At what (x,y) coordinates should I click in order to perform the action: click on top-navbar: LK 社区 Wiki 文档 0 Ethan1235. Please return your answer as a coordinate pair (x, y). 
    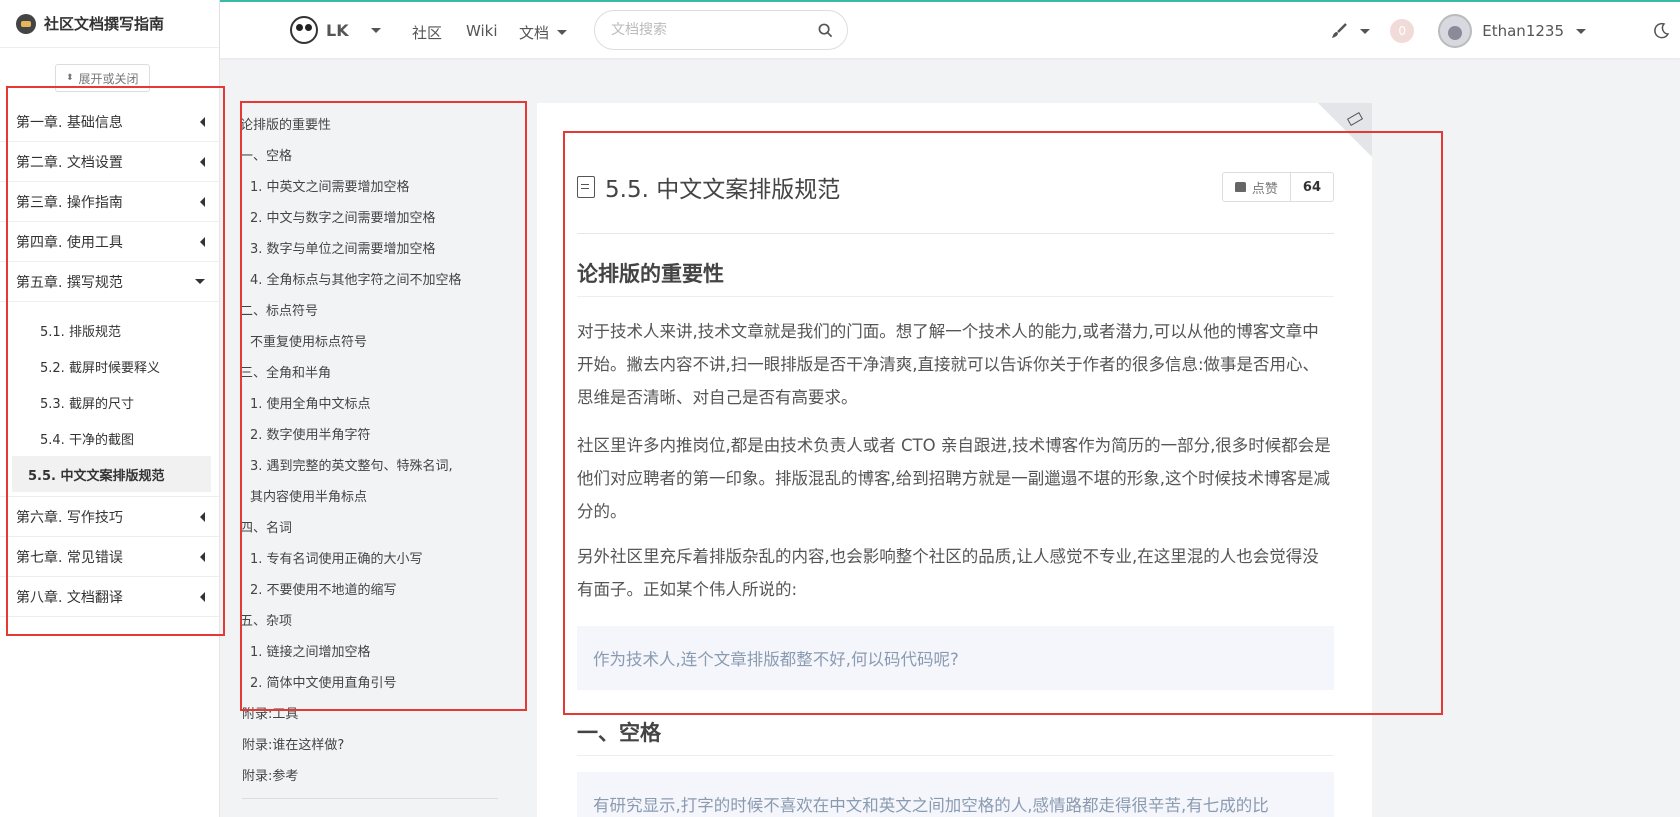
    Looking at the image, I should click on (950, 29).